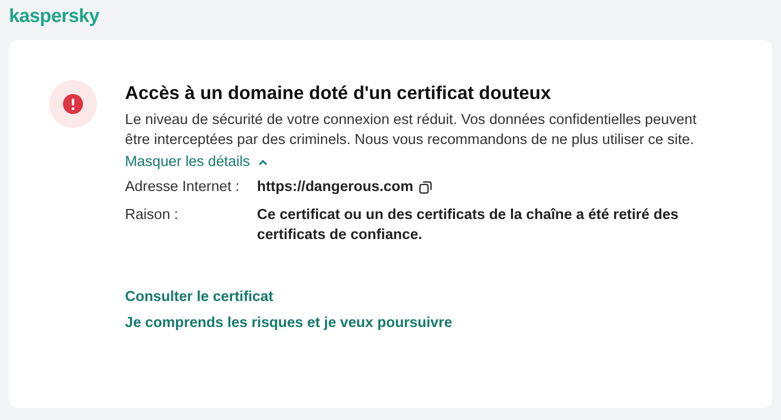 Image resolution: width=781 pixels, height=420 pixels. Describe the element at coordinates (152, 215) in the screenshot. I see `detail-label: Raison :` at that location.